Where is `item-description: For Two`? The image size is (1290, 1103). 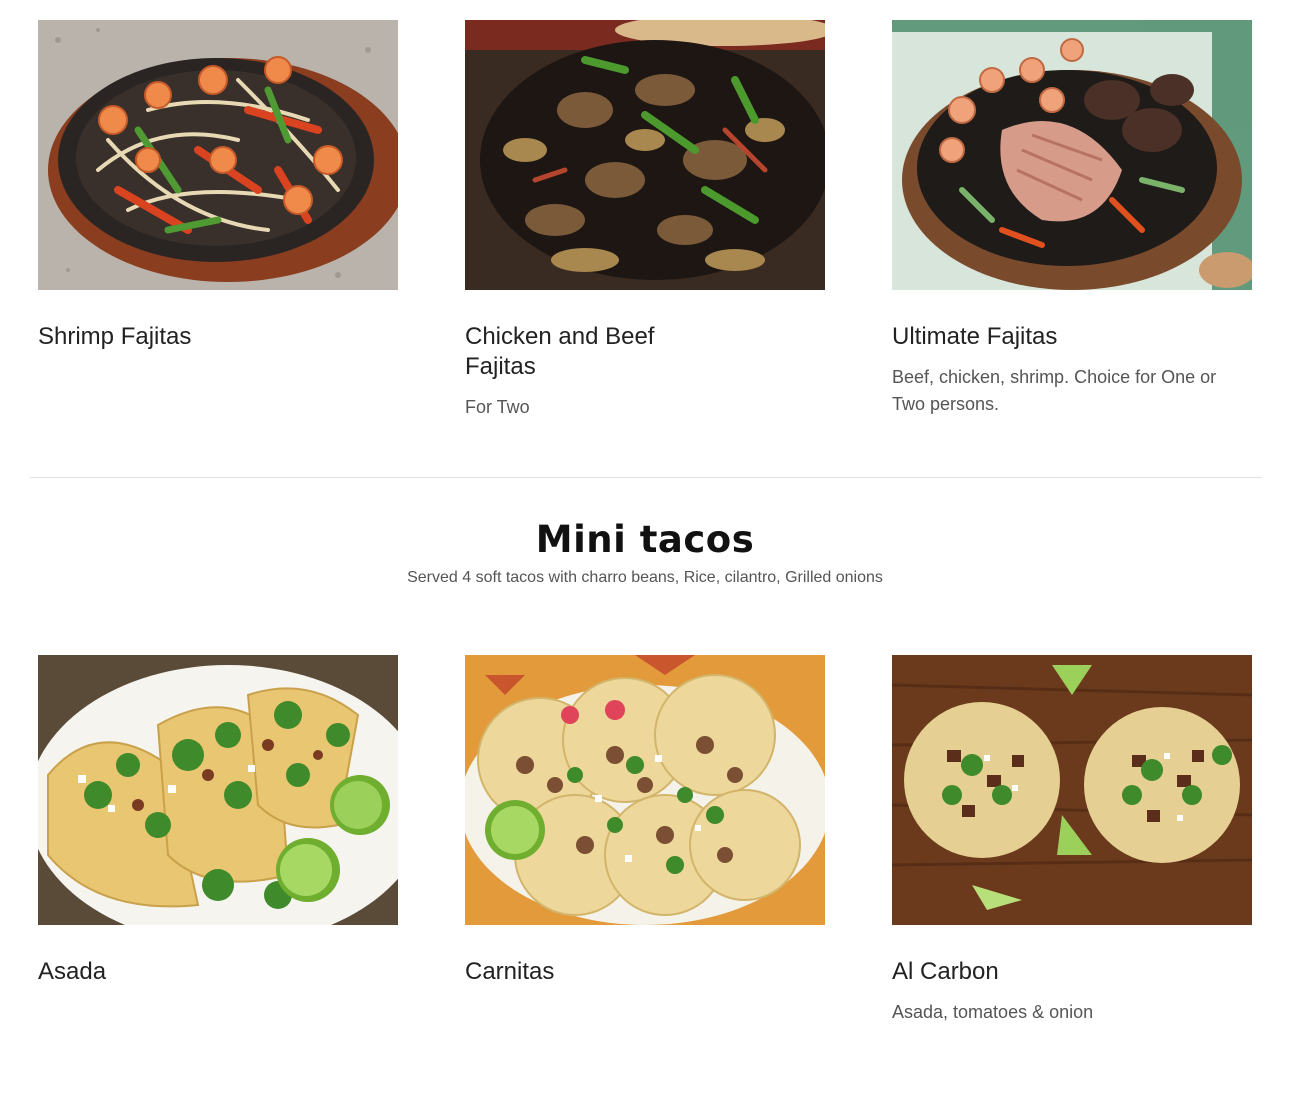
item-description: For Two is located at coordinates (497, 407).